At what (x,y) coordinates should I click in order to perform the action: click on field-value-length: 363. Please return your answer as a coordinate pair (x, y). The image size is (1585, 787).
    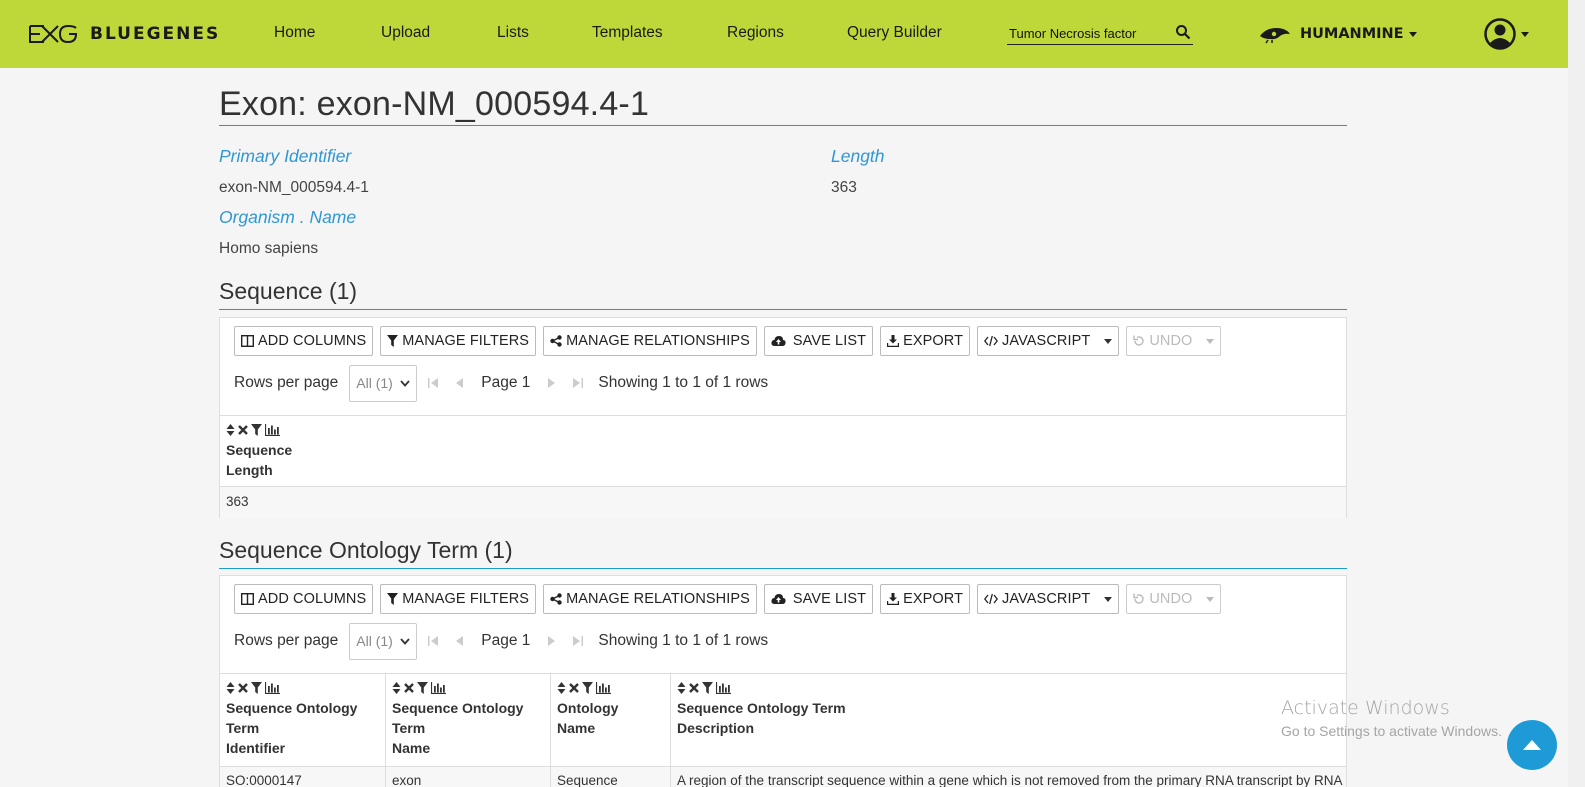
    Looking at the image, I should click on (844, 187).